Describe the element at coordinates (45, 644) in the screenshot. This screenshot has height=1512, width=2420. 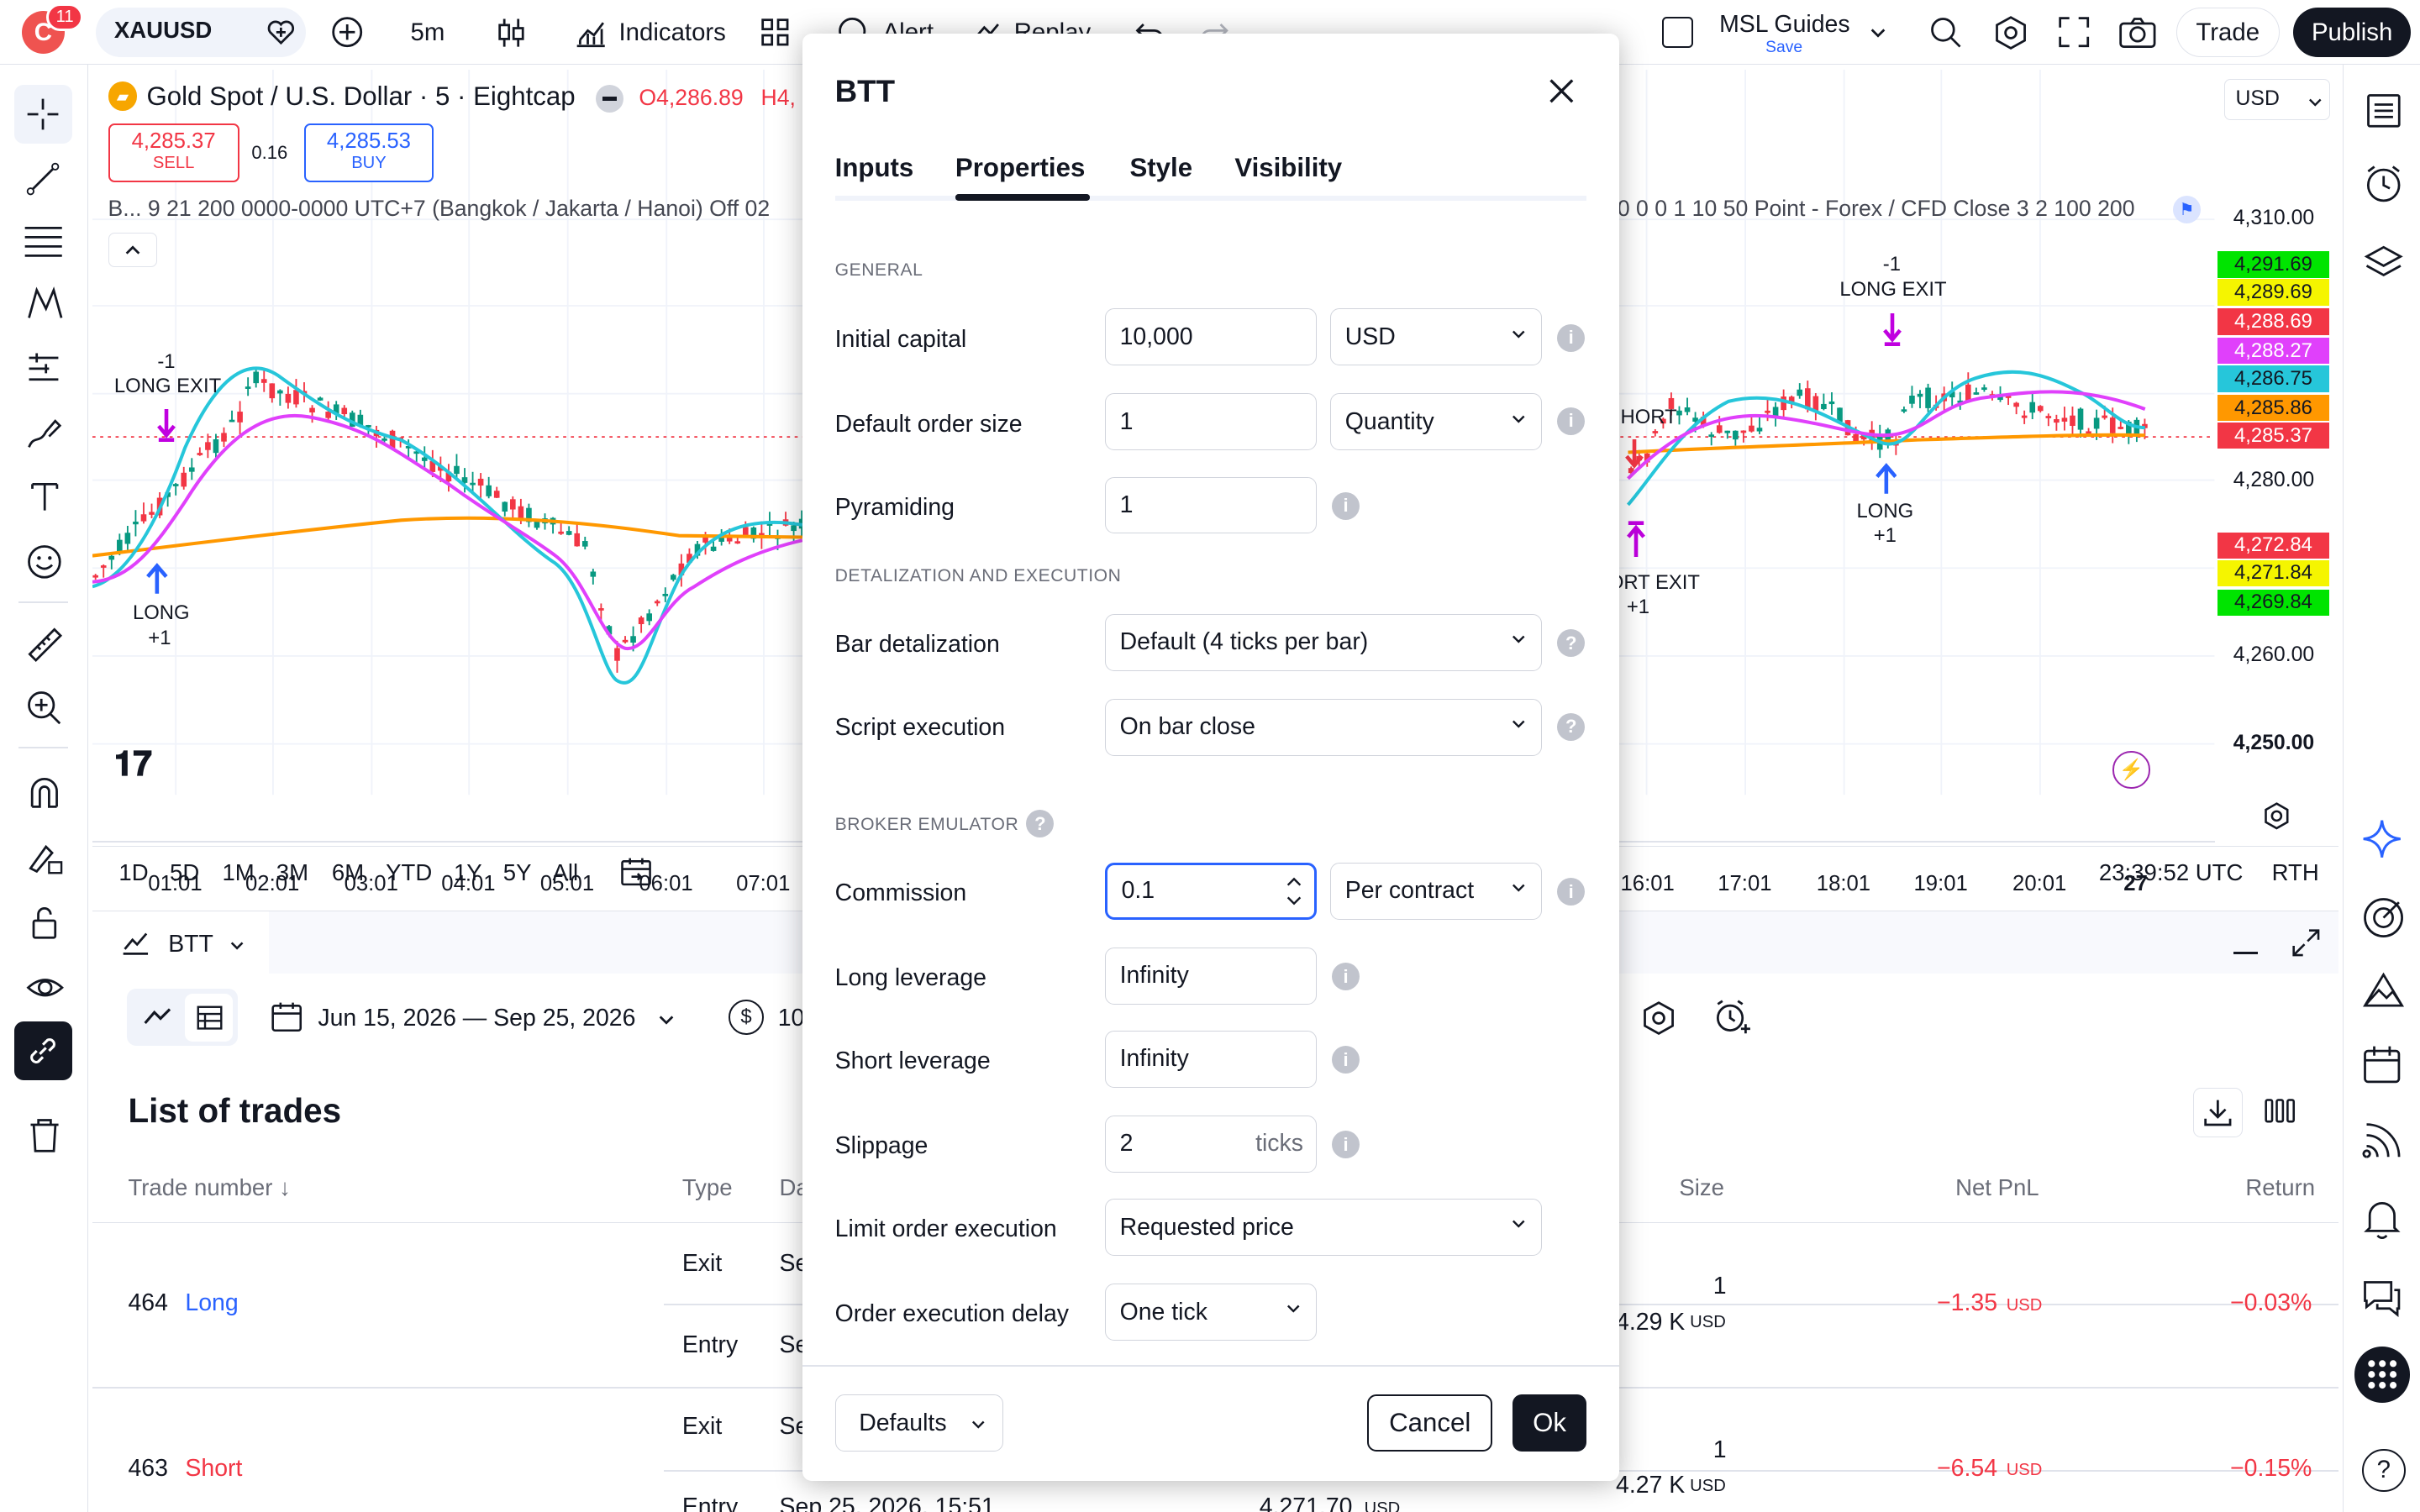
I see `ruler-icon` at that location.